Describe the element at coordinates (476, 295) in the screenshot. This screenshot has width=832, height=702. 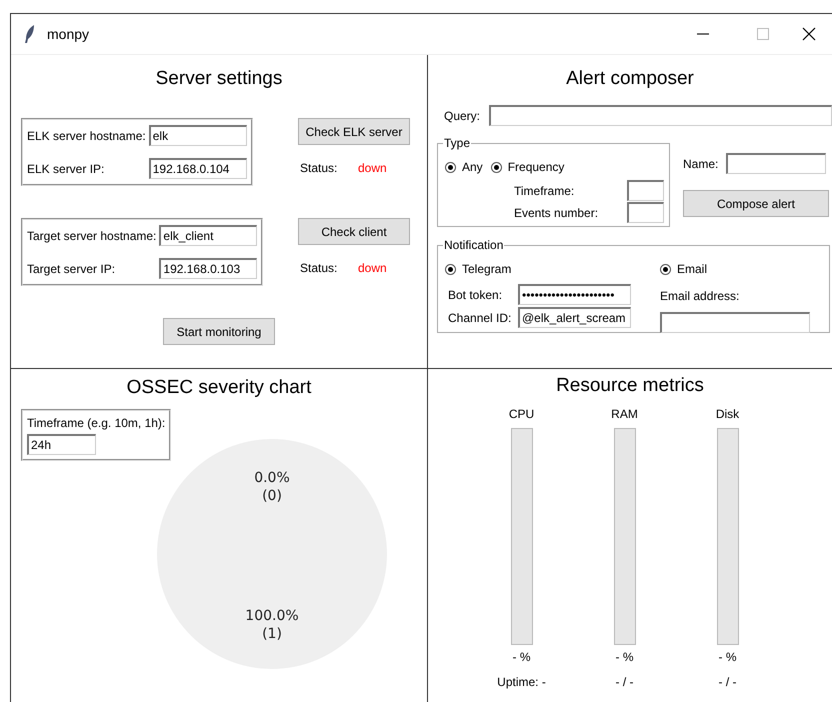
I see `field-label: Bot token:` at that location.